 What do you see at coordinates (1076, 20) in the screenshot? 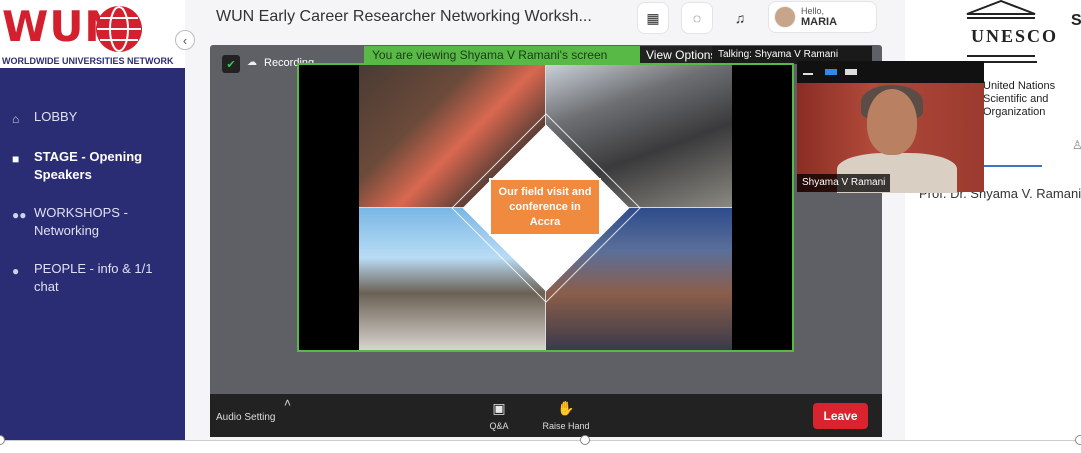
I see `unesco-side-text: S` at bounding box center [1076, 20].